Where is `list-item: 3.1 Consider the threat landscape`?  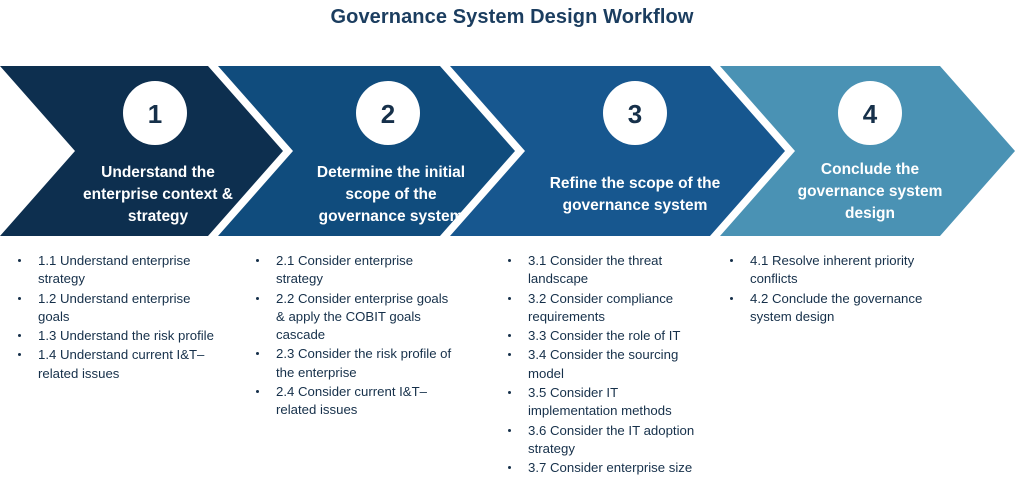 list-item: 3.1 Consider the threat landscape is located at coordinates (602, 270).